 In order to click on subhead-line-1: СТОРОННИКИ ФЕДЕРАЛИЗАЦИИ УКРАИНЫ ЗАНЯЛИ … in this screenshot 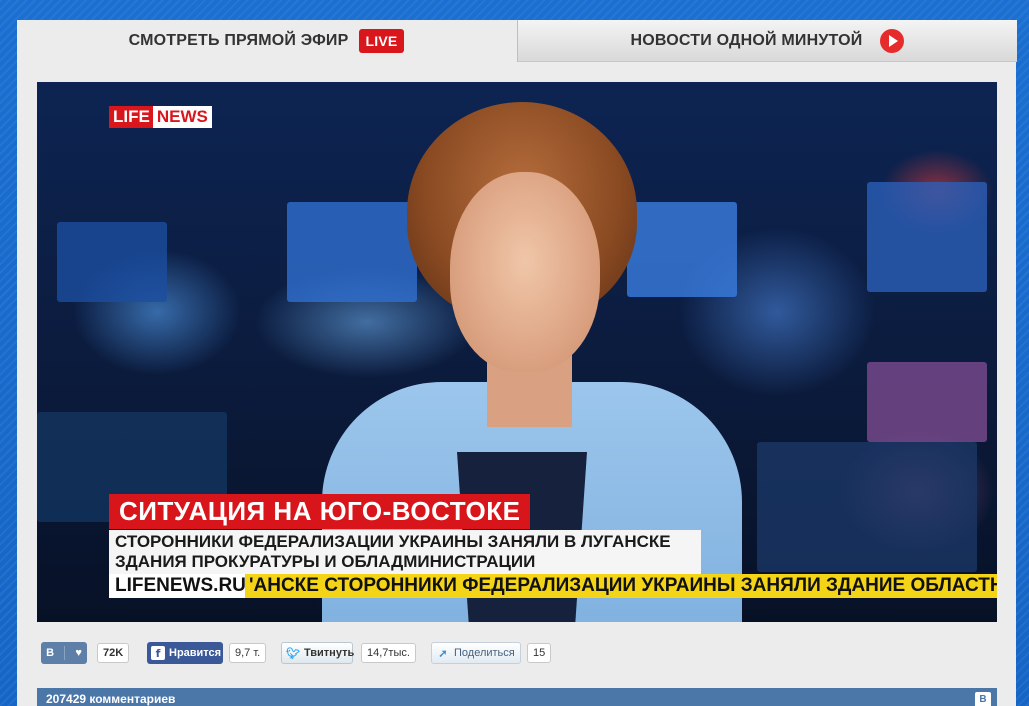, I will do `click(393, 541)`.